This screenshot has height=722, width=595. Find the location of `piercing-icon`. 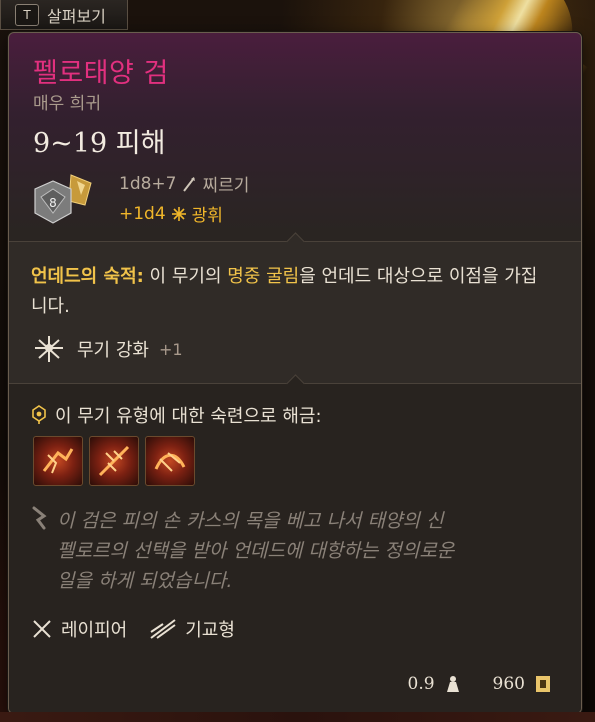

piercing-icon is located at coordinates (189, 184).